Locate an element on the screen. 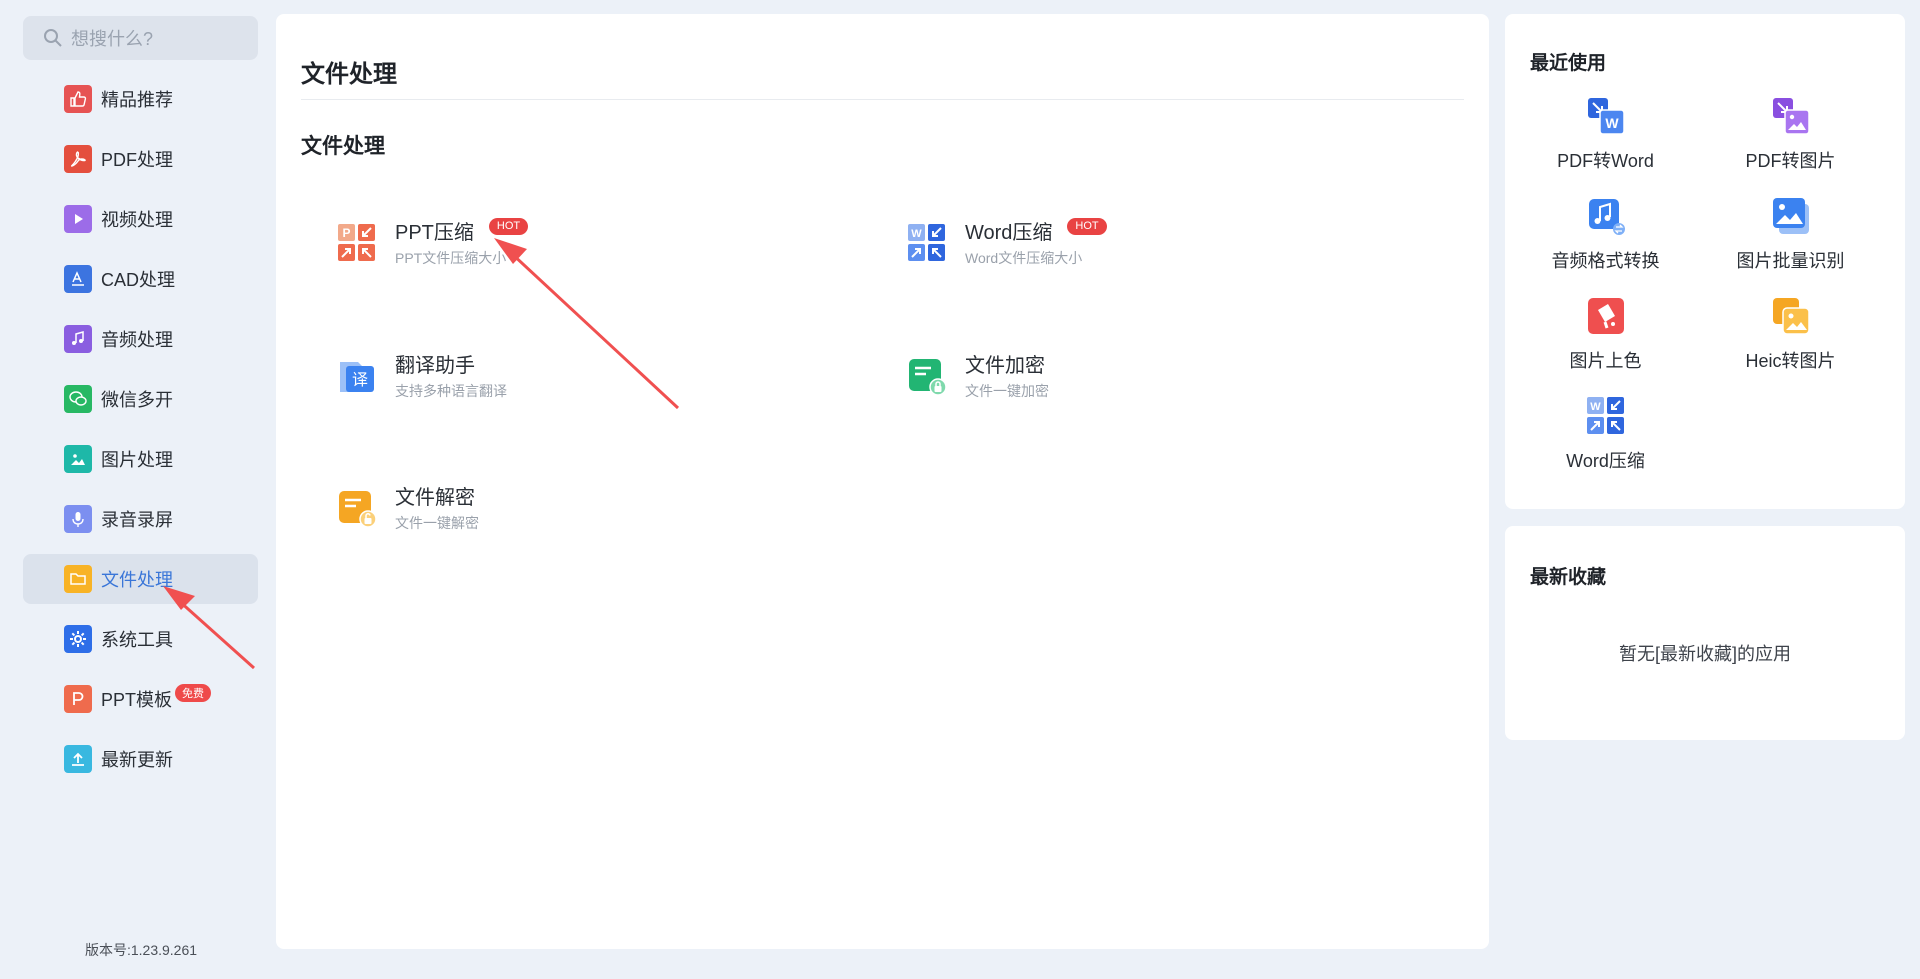  ppt-icon is located at coordinates (78, 699).